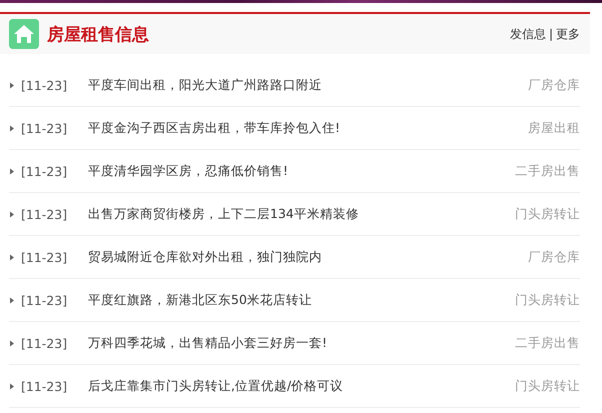 The image size is (602, 413). I want to click on item-link: 平度车间出租，阳光大道广州路路口附近, so click(308, 85).